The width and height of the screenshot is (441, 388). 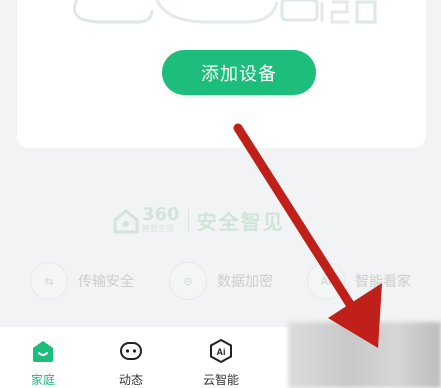 What do you see at coordinates (130, 380) in the screenshot?
I see `tab-label: 动态` at bounding box center [130, 380].